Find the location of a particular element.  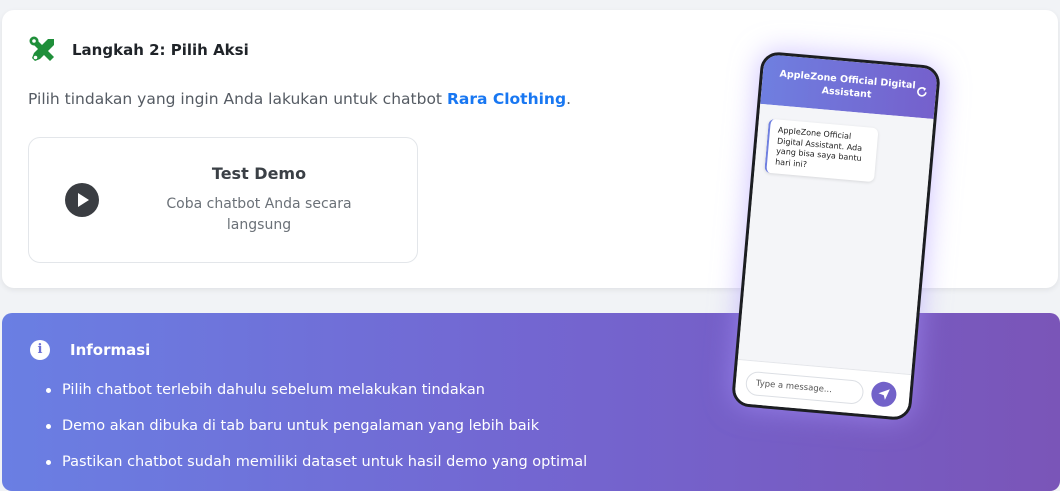

info-icon: i is located at coordinates (40, 350).